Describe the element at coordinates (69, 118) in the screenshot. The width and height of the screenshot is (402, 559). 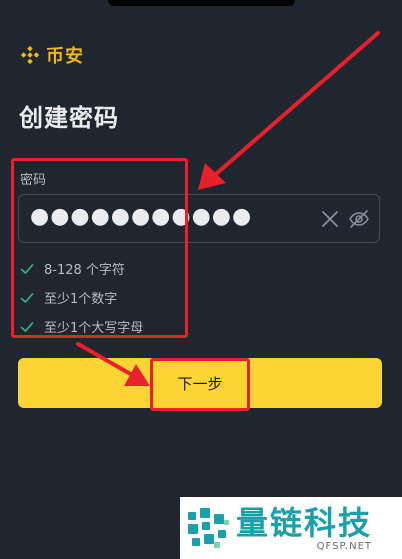
I see `page-title: 创建密码` at that location.